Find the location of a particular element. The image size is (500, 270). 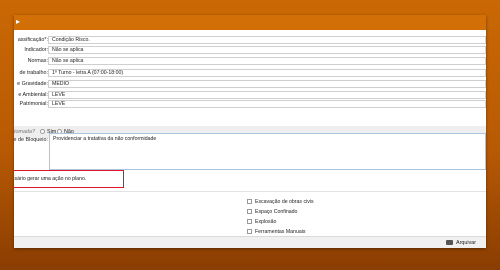

checklist-item: Ferramentas Manuais is located at coordinates (282, 232).